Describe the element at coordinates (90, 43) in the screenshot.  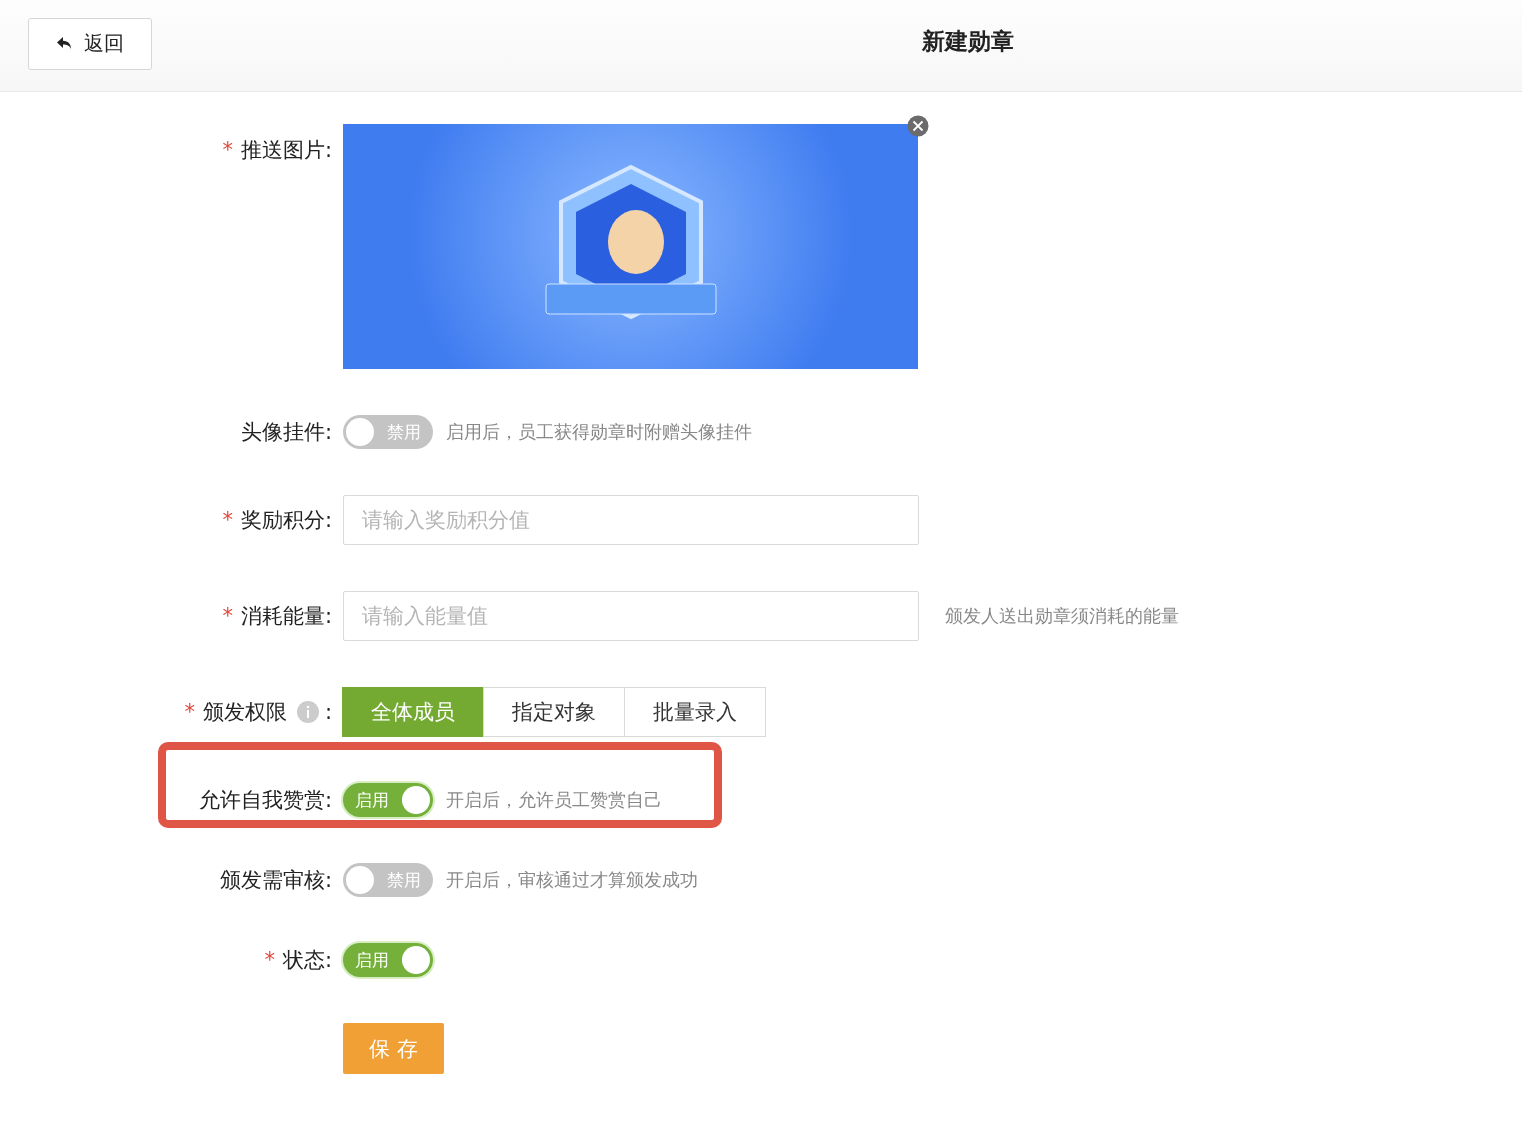
I see `back-button: 返回` at that location.